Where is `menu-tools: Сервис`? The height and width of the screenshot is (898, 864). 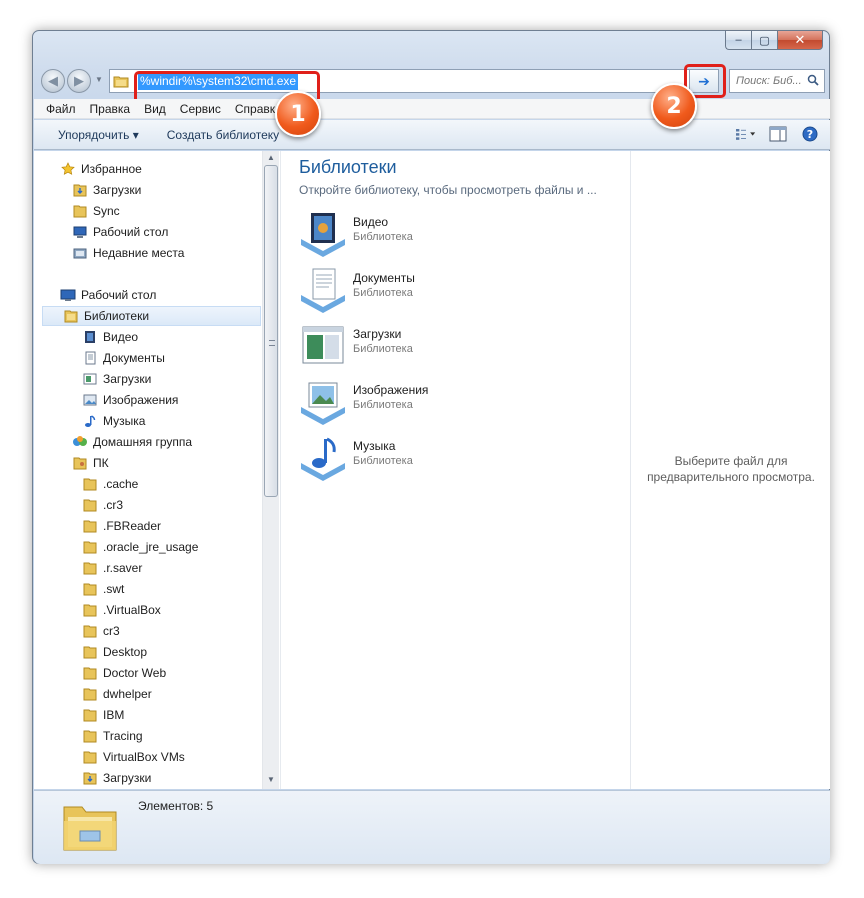
menu-tools: Сервис is located at coordinates (200, 109).